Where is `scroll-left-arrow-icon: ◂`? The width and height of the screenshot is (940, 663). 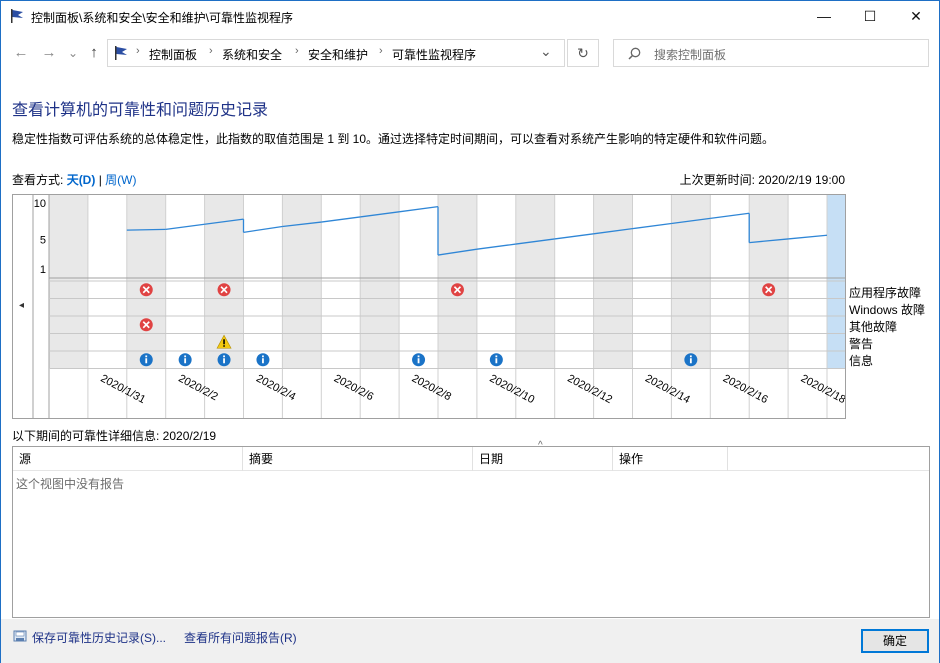
scroll-left-arrow-icon: ◂ is located at coordinates (21, 305).